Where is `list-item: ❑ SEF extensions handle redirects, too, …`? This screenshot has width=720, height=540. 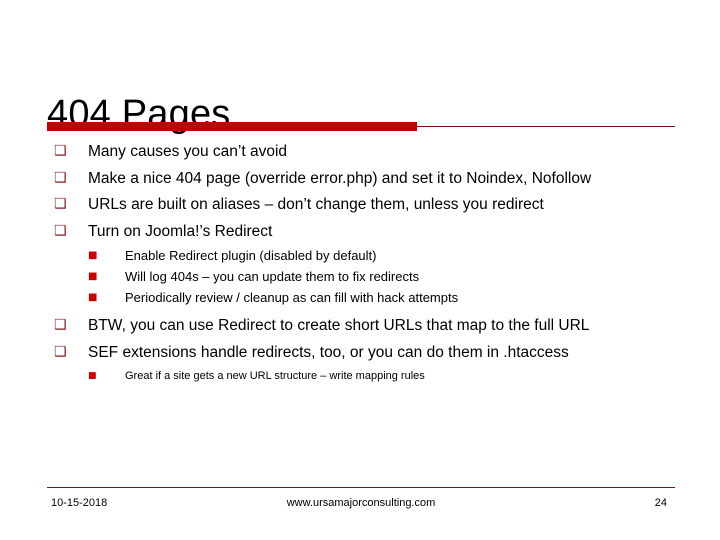
list-item: ❑ SEF extensions handle redirects, too, … is located at coordinates (362, 363).